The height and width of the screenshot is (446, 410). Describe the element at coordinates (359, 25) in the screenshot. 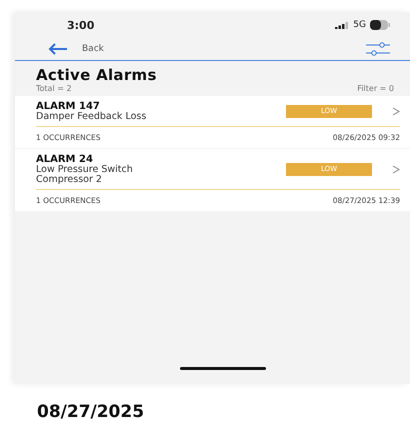

I see `network-label: 5G` at that location.